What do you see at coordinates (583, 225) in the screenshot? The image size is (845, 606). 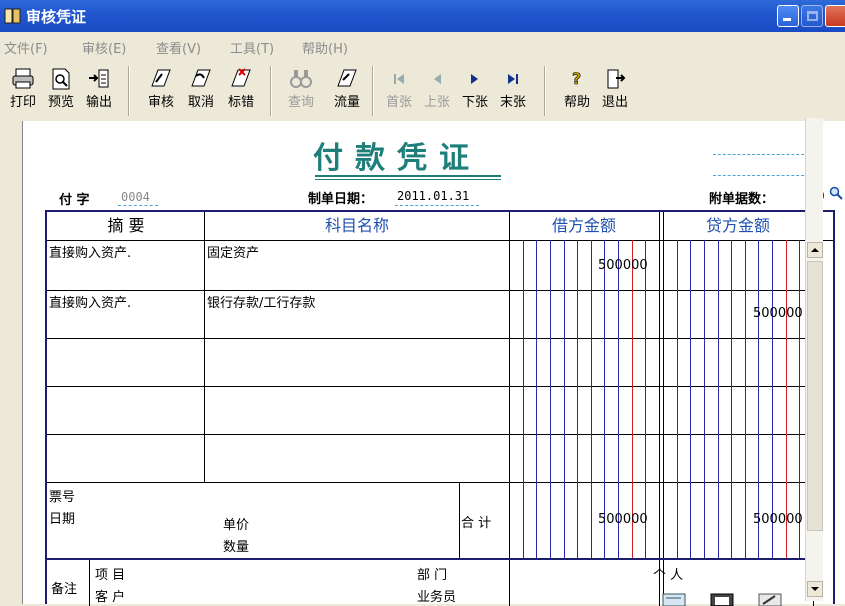 I see `col-debit-header: 借方金额` at bounding box center [583, 225].